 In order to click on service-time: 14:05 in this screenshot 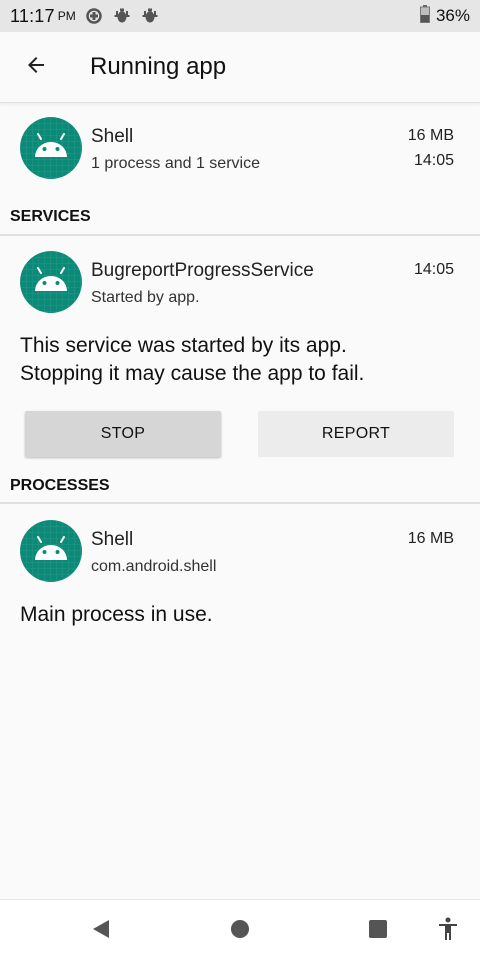, I will do `click(433, 269)`.